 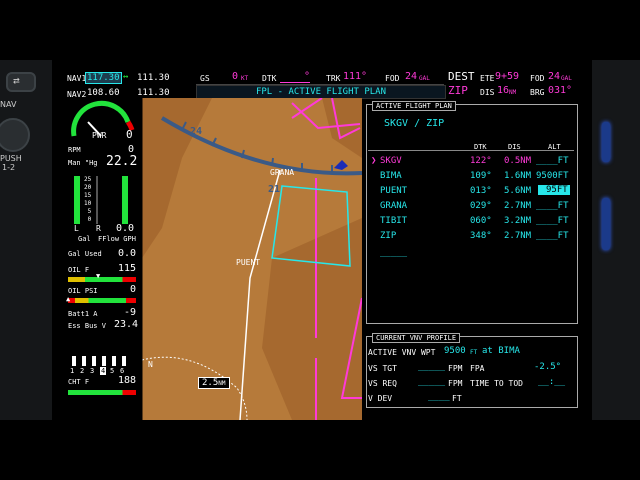 I want to click on nav2-standby-freq: 111.30, so click(x=153, y=93).